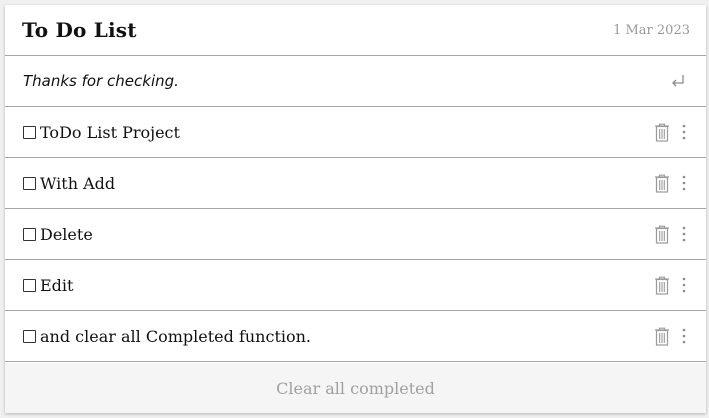  I want to click on header: To Do List 1 Mar 2023, so click(355, 30).